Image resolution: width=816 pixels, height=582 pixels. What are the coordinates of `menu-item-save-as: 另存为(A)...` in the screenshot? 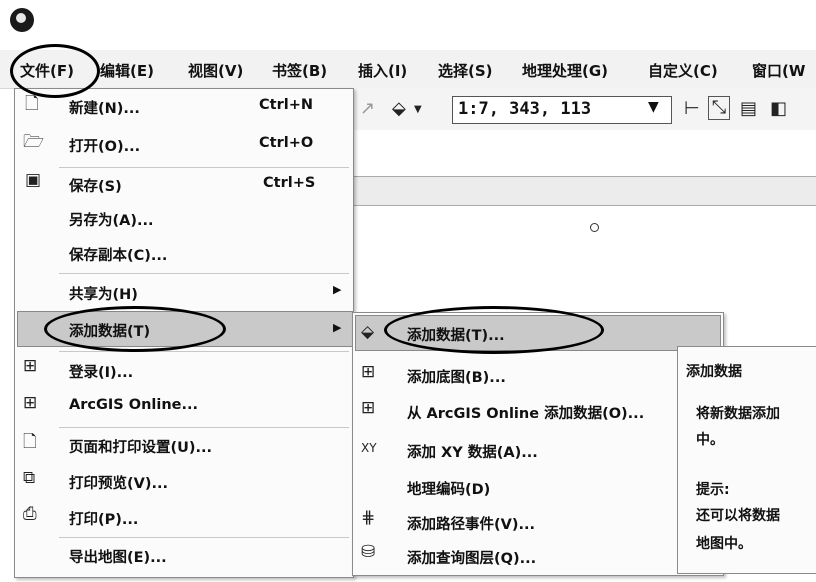 It's located at (111, 219).